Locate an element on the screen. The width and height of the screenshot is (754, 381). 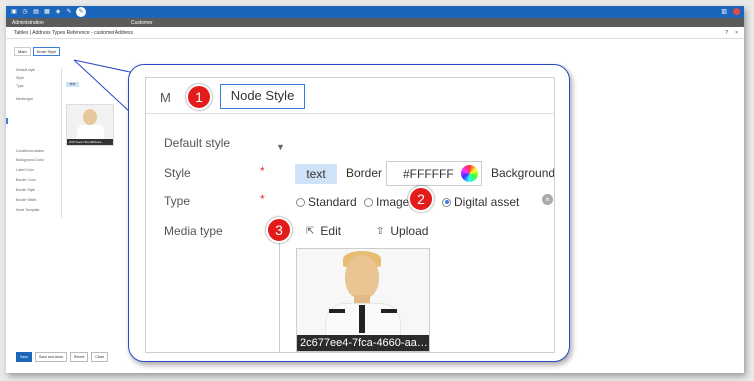
radio-image-label: Image is located at coordinates (393, 202).